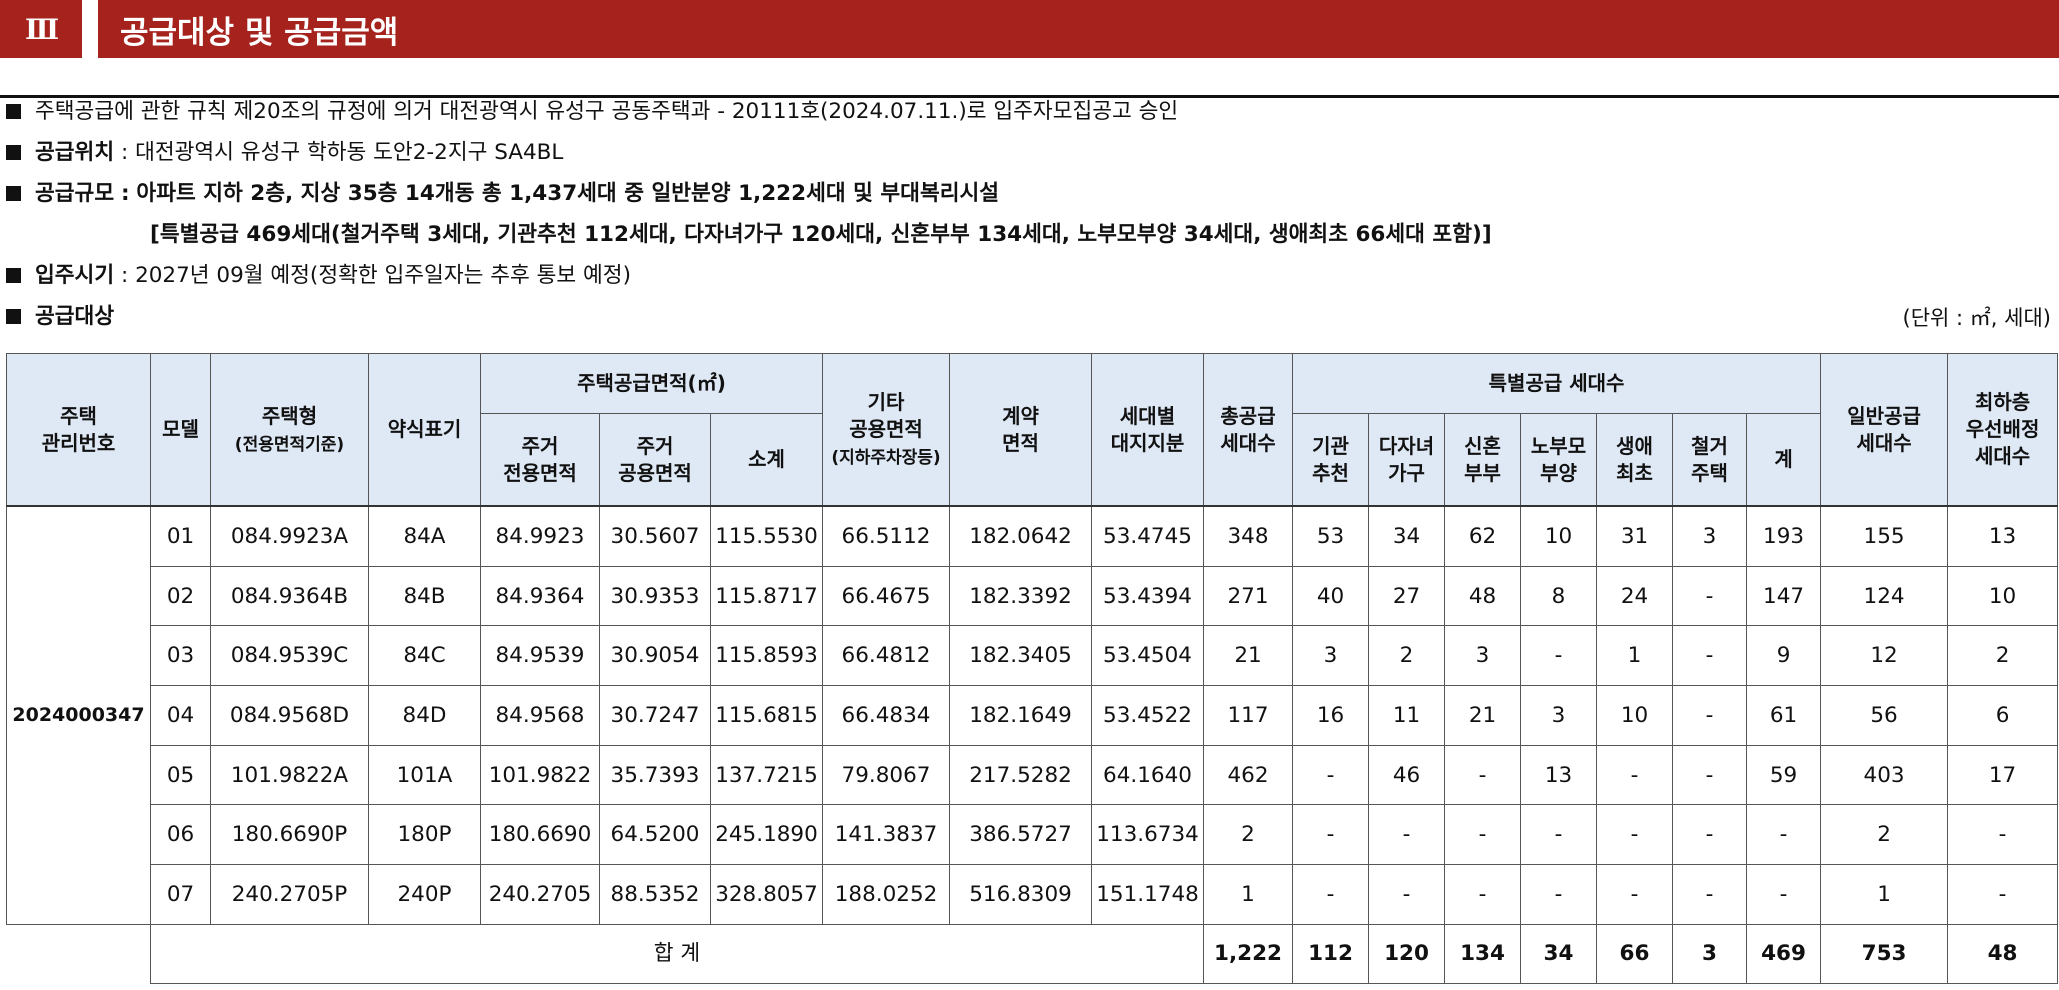 Image resolution: width=2059 pixels, height=990 pixels. What do you see at coordinates (1784, 715) in the screenshot?
I see `table-cell-sum: 61` at bounding box center [1784, 715].